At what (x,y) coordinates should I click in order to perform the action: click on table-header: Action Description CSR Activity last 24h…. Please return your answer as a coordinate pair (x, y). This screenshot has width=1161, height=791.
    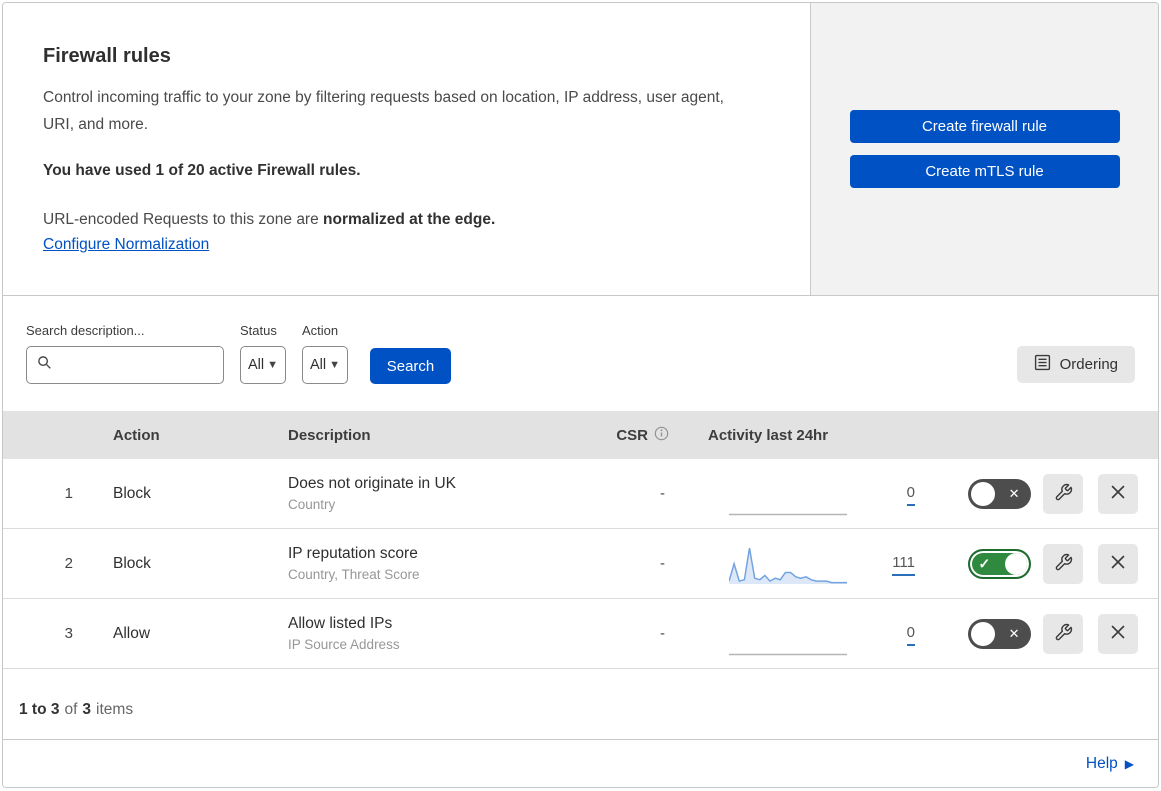
    Looking at the image, I should click on (580, 435).